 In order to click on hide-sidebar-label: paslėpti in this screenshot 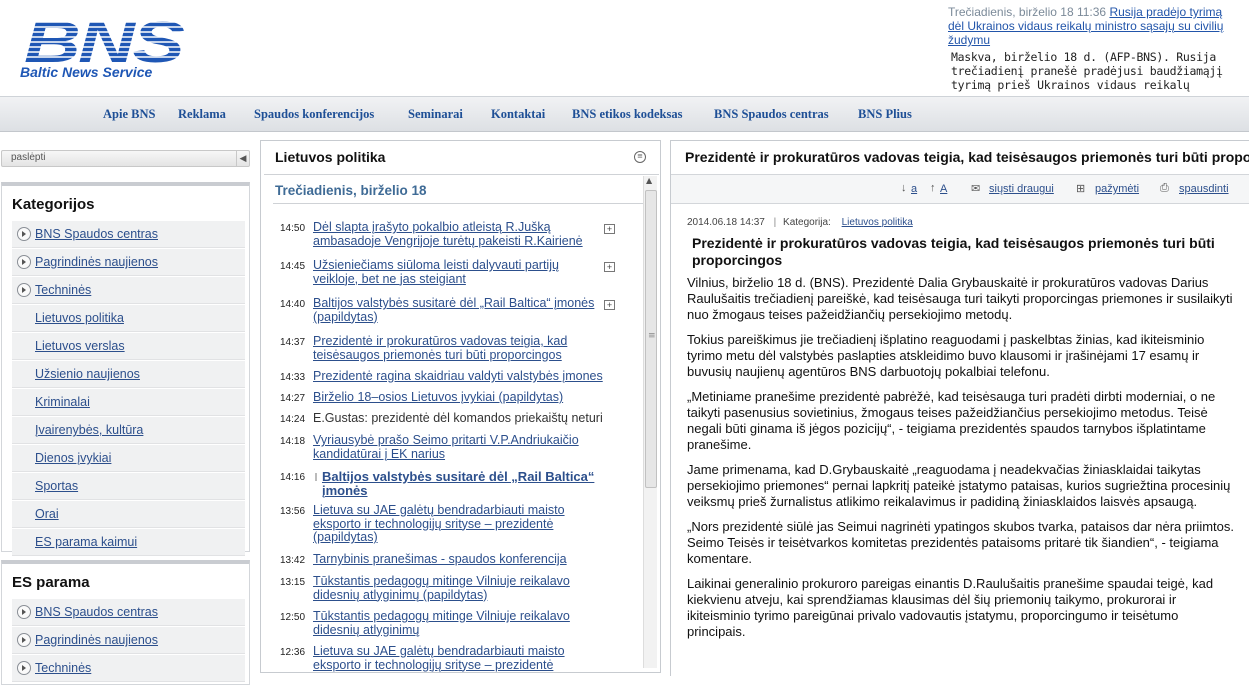, I will do `click(28, 157)`.